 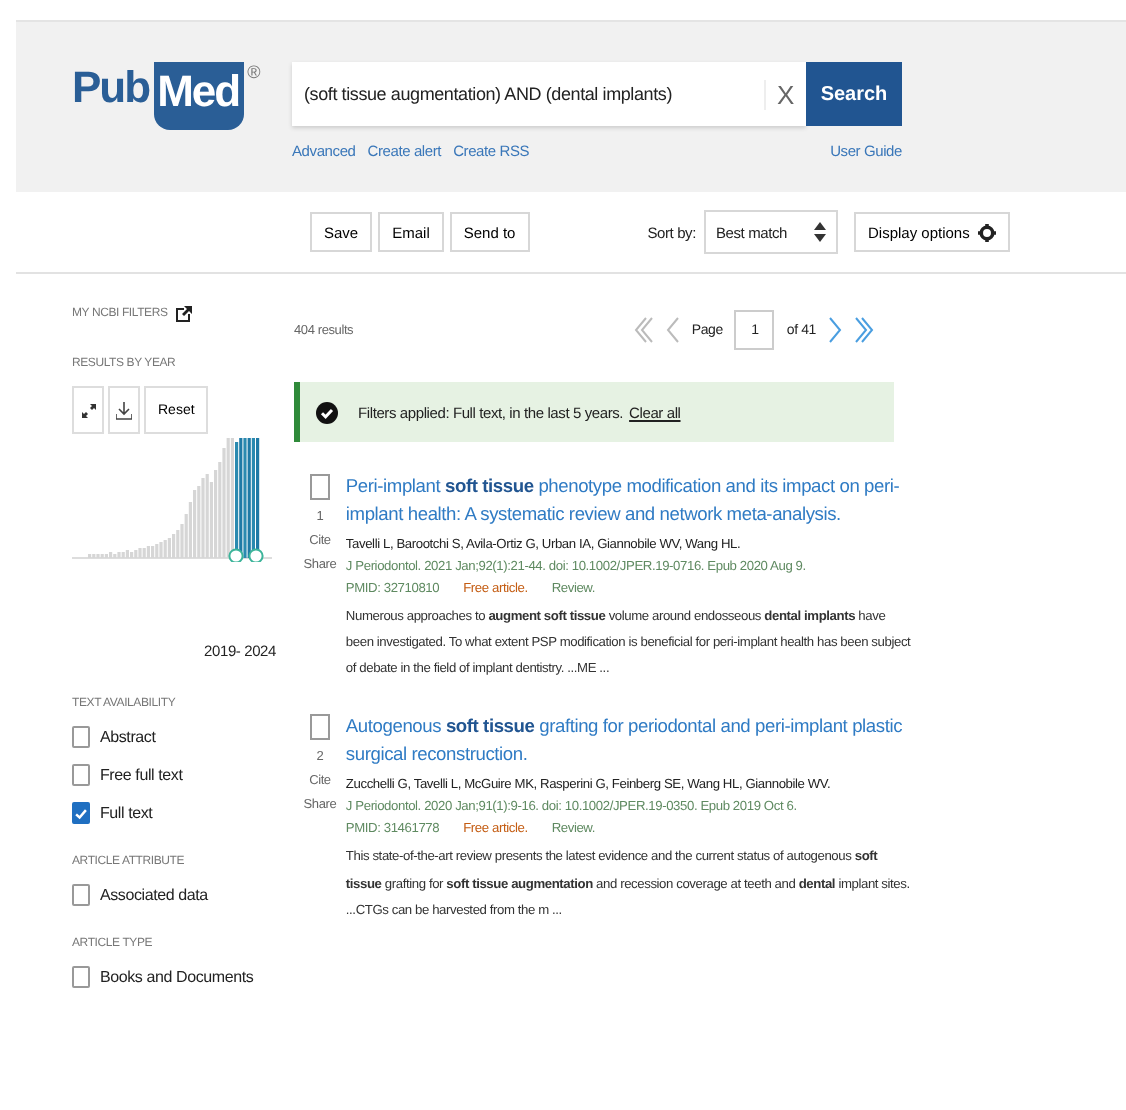 I want to click on filter-label: Associated data, so click(x=154, y=895).